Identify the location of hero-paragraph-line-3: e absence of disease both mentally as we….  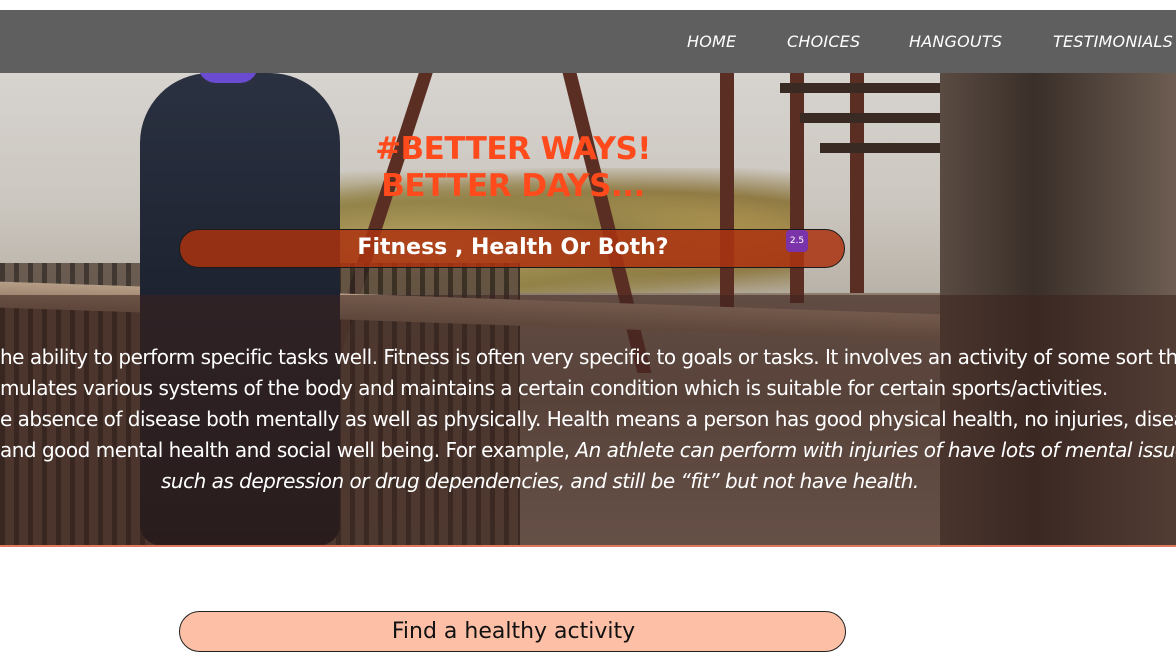
(588, 419).